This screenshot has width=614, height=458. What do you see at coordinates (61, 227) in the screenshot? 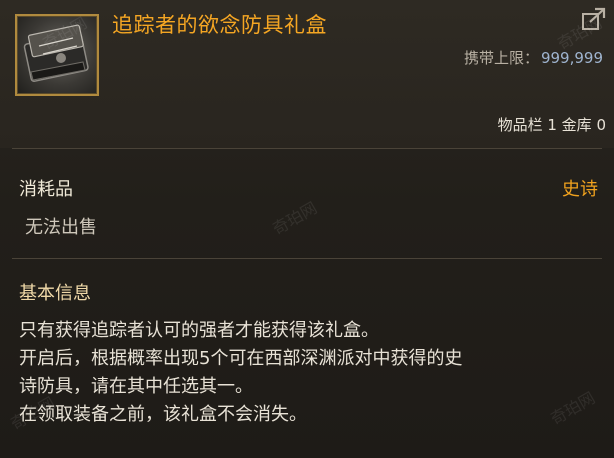
I see `sell-status: 无法出售` at bounding box center [61, 227].